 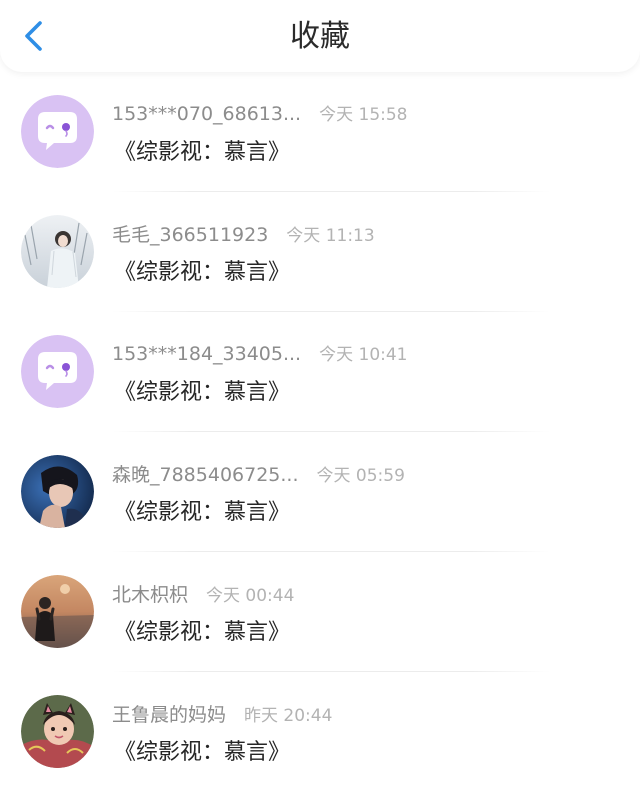 What do you see at coordinates (250, 596) in the screenshot?
I see `post-time: 今天 00:44` at bounding box center [250, 596].